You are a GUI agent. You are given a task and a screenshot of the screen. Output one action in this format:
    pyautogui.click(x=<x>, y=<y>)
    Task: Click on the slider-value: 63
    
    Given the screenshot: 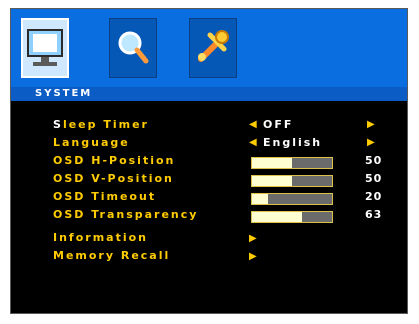 What is the action you would take?
    pyautogui.click(x=374, y=214)
    